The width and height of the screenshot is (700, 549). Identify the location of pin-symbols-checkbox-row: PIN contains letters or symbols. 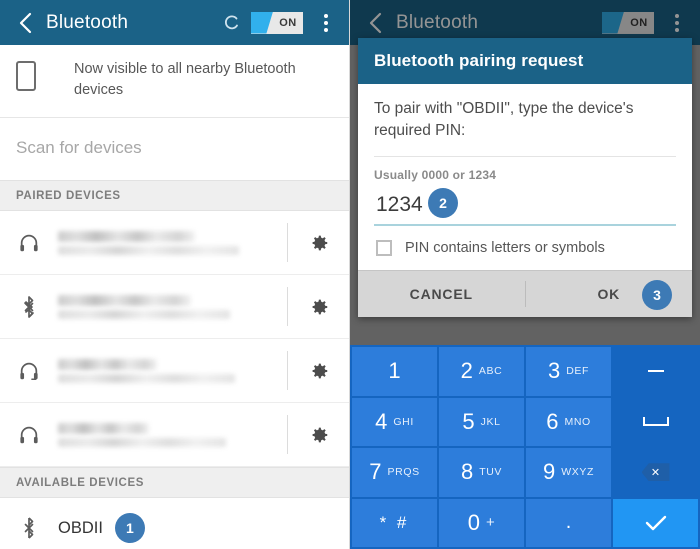
(525, 248).